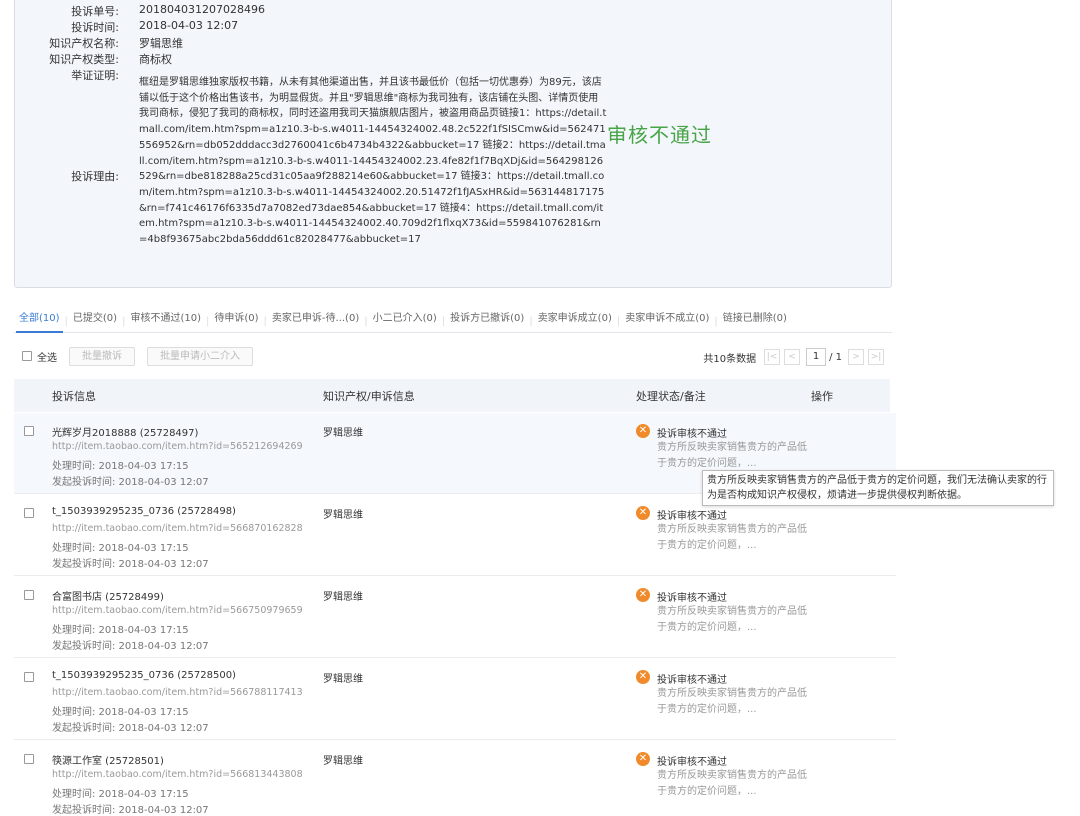  I want to click on store-name: t_1503939295235_0736 (25728500), so click(144, 675).